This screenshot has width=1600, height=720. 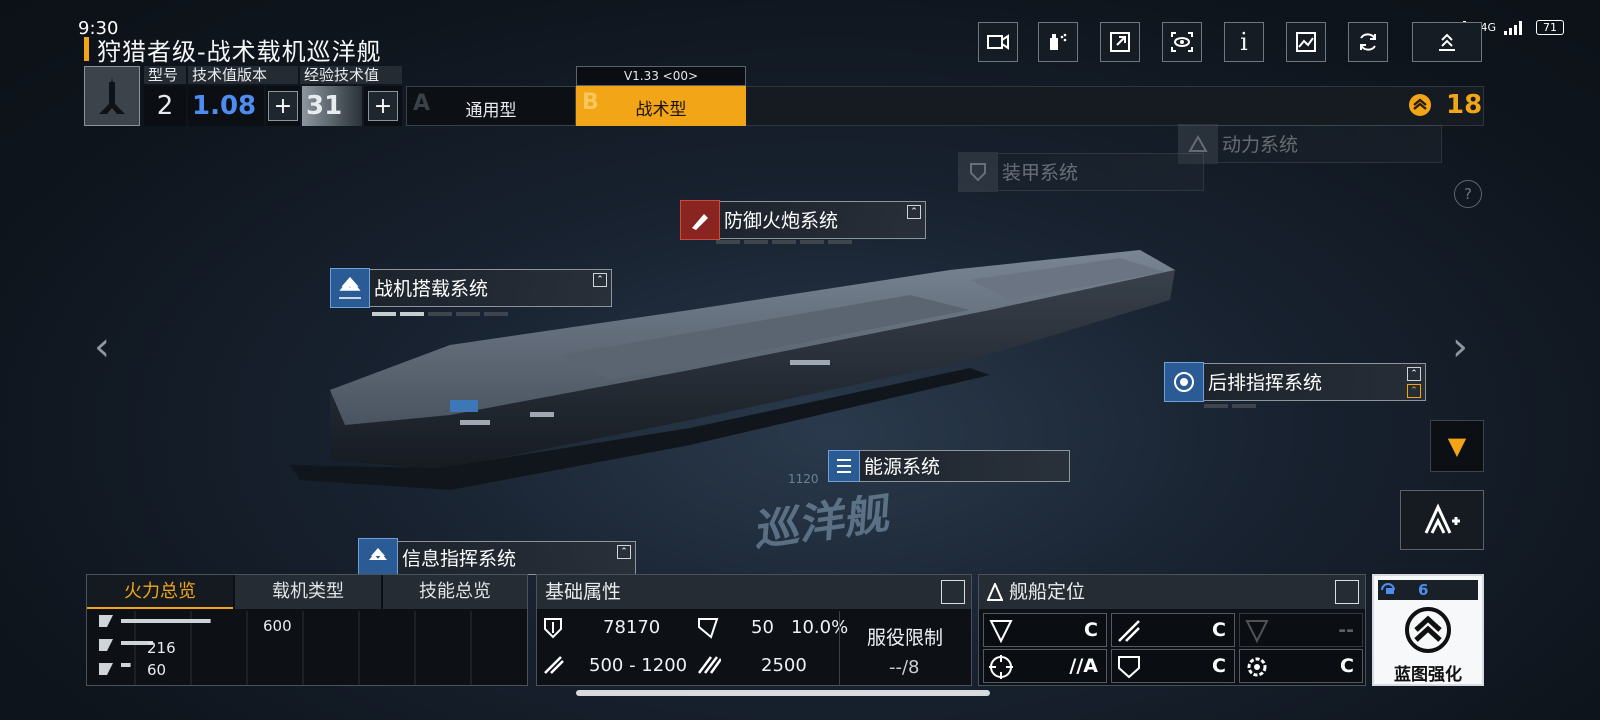 I want to click on ship-title: 狩猎者级-战术载机巡洋舰, so click(x=233, y=50).